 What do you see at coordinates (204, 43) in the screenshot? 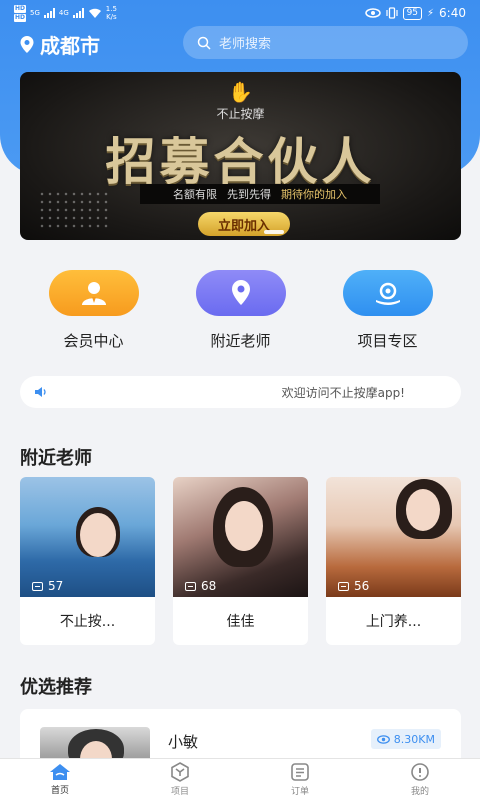
I see `search-icon` at bounding box center [204, 43].